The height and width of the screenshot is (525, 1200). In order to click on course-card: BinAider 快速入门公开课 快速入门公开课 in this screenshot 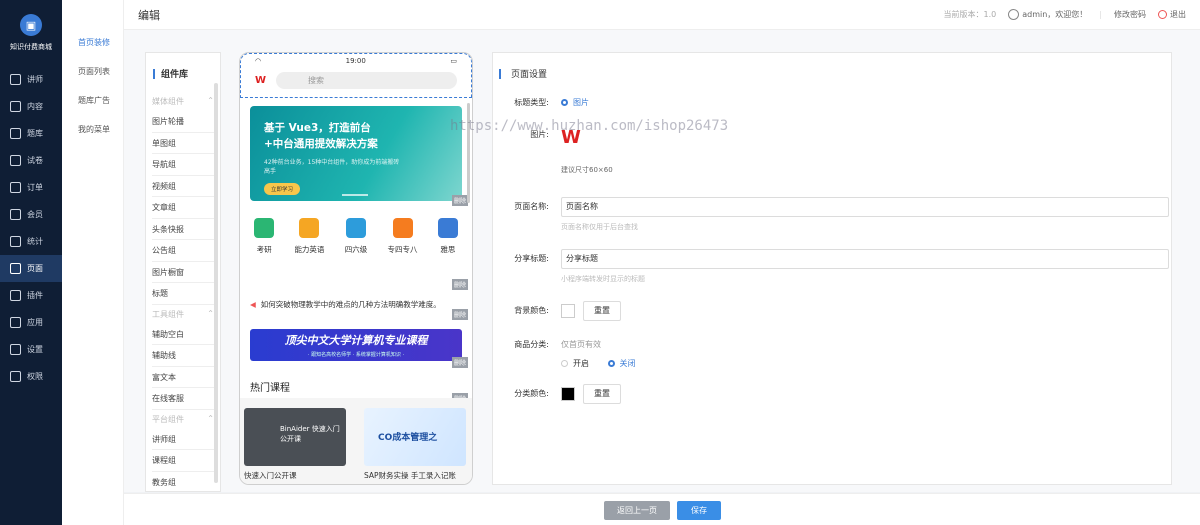, I will do `click(295, 444)`.